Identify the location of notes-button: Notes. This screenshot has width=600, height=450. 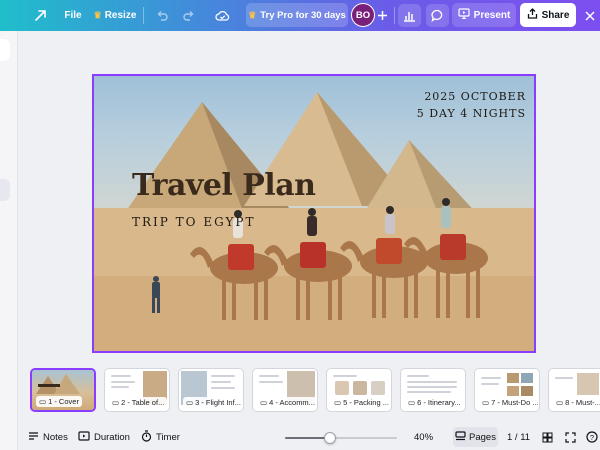
(48, 437).